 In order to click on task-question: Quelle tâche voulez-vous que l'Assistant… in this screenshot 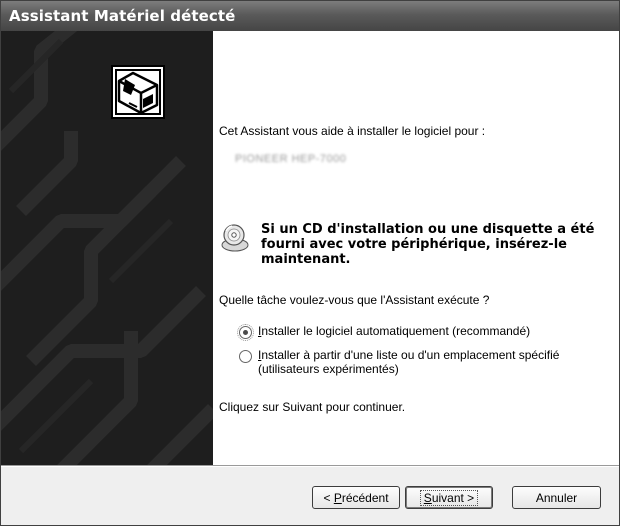, I will do `click(354, 300)`.